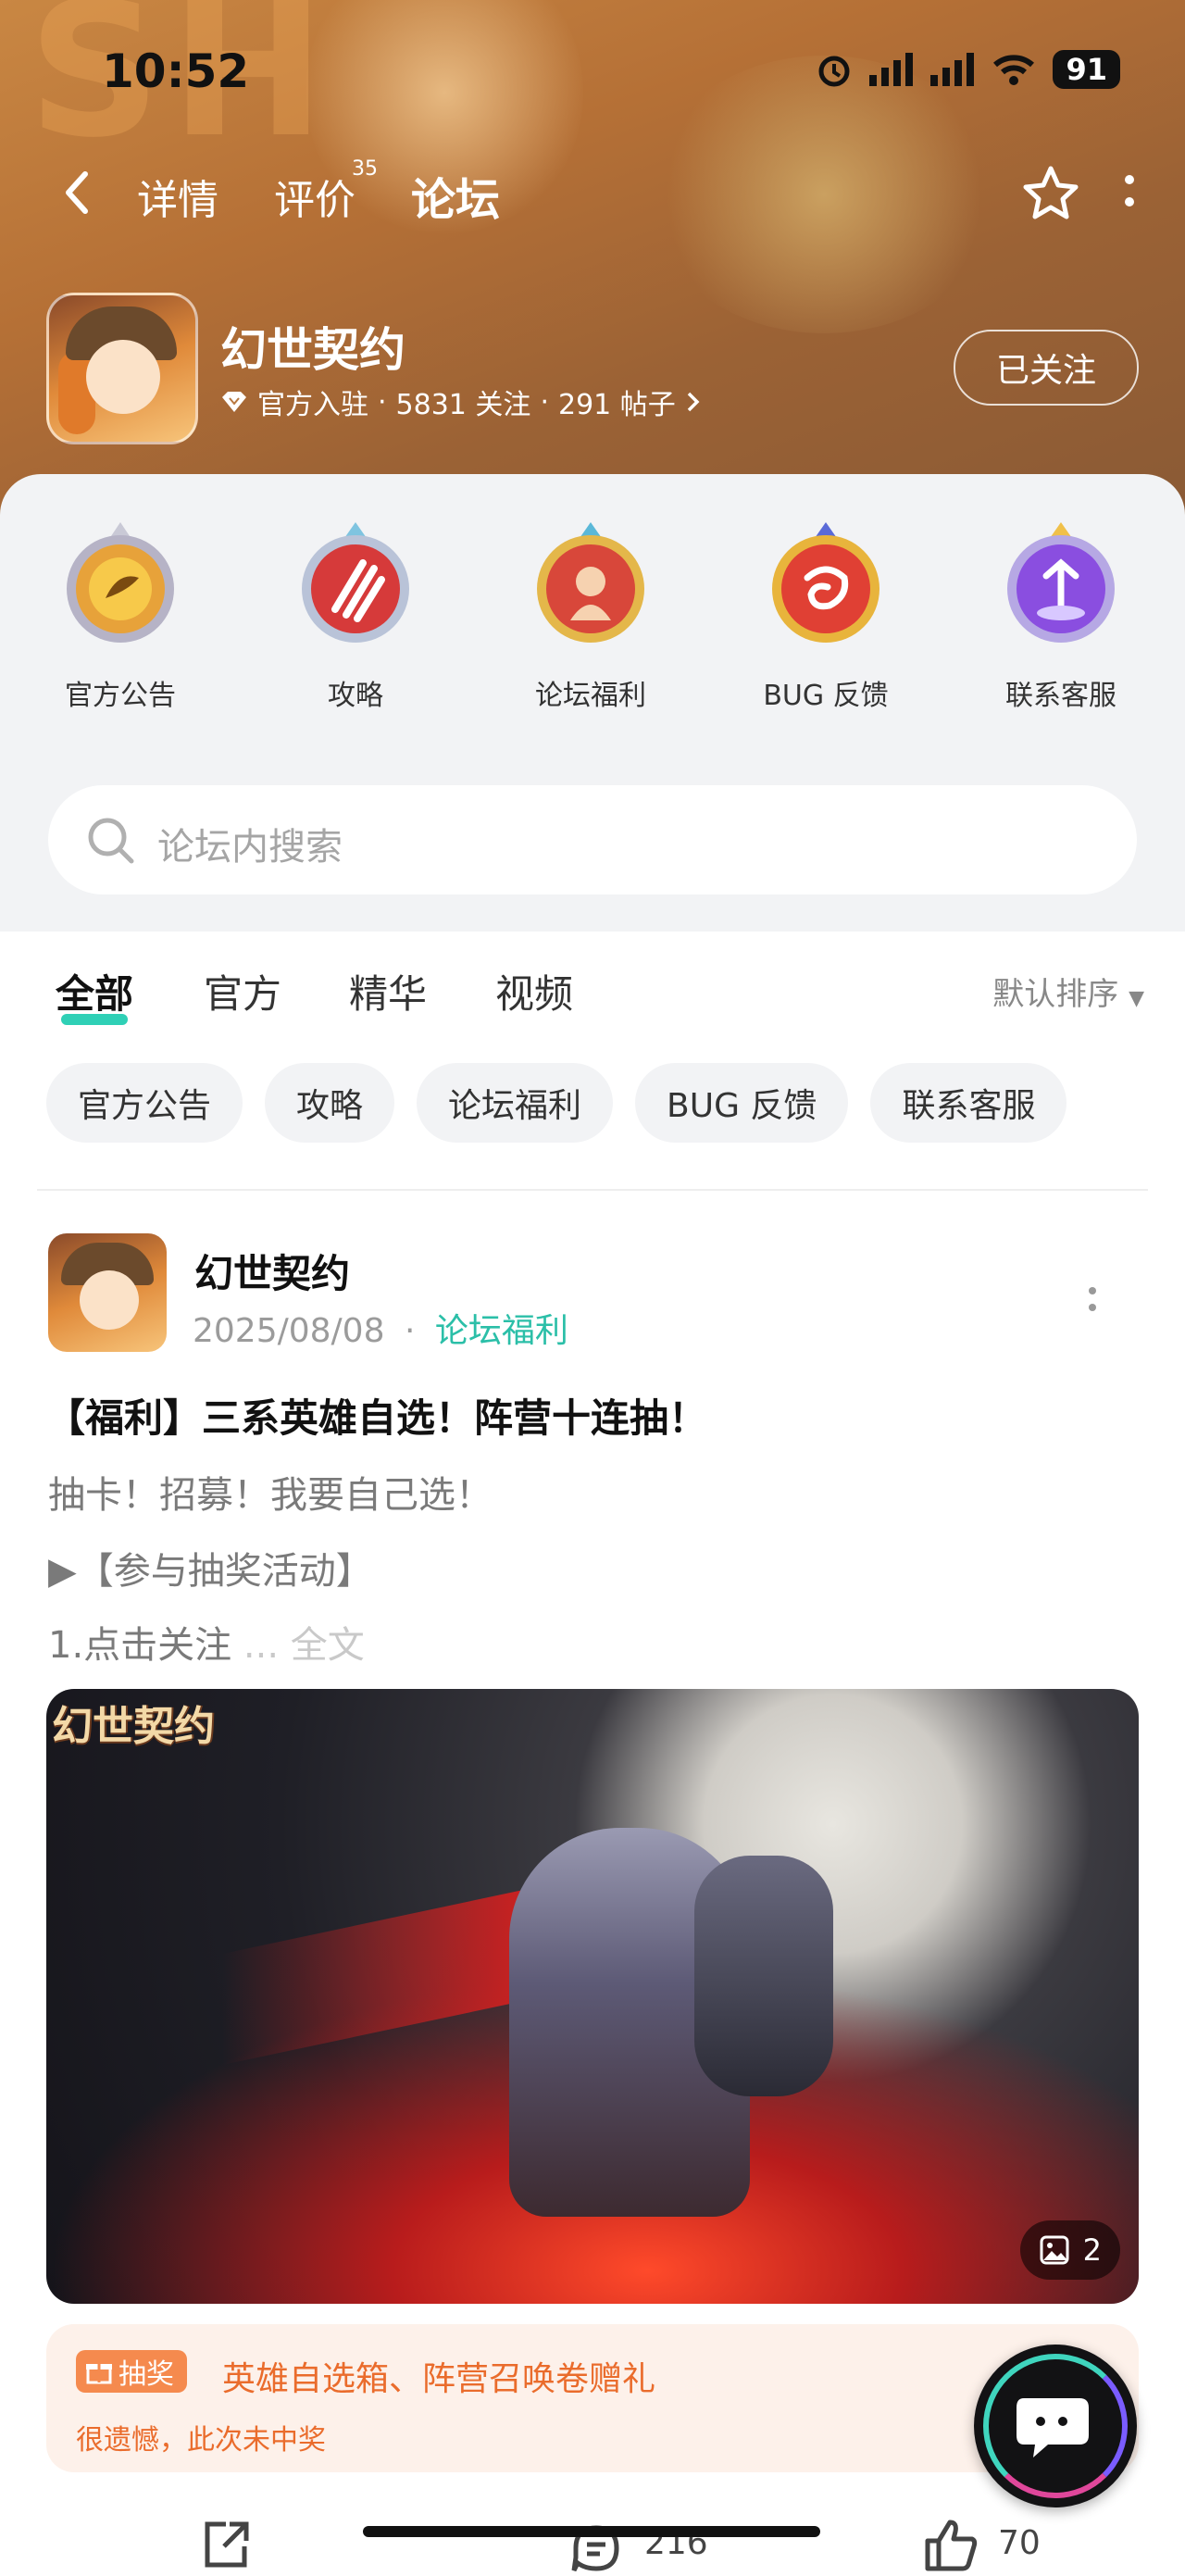 The width and height of the screenshot is (1185, 2576). Describe the element at coordinates (79, 192) in the screenshot. I see `back-arrow-icon` at that location.